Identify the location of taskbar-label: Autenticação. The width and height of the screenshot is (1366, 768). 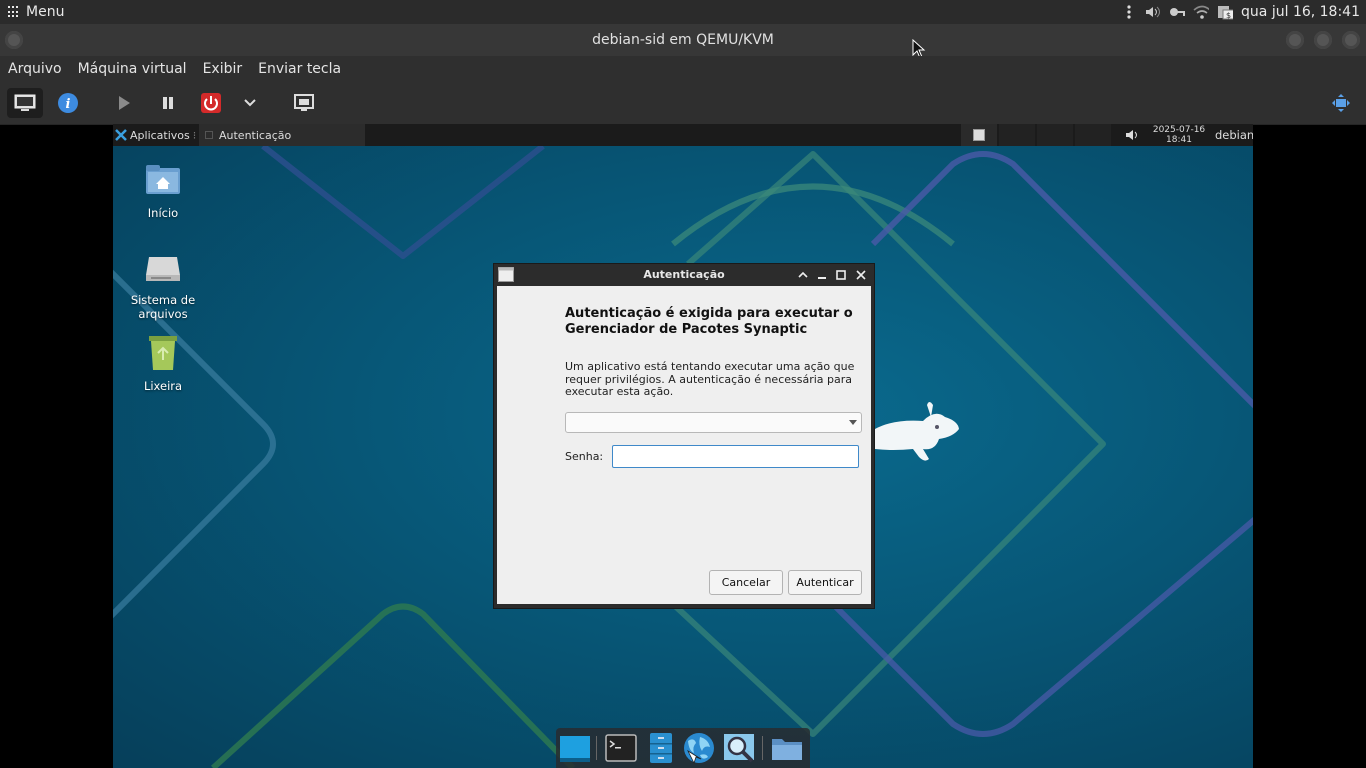
(255, 135).